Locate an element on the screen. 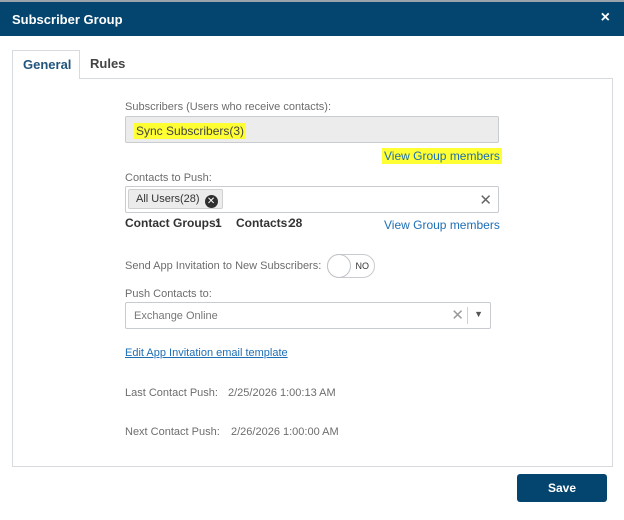  subscribers-value: Sync Subscribers(3) is located at coordinates (190, 131).